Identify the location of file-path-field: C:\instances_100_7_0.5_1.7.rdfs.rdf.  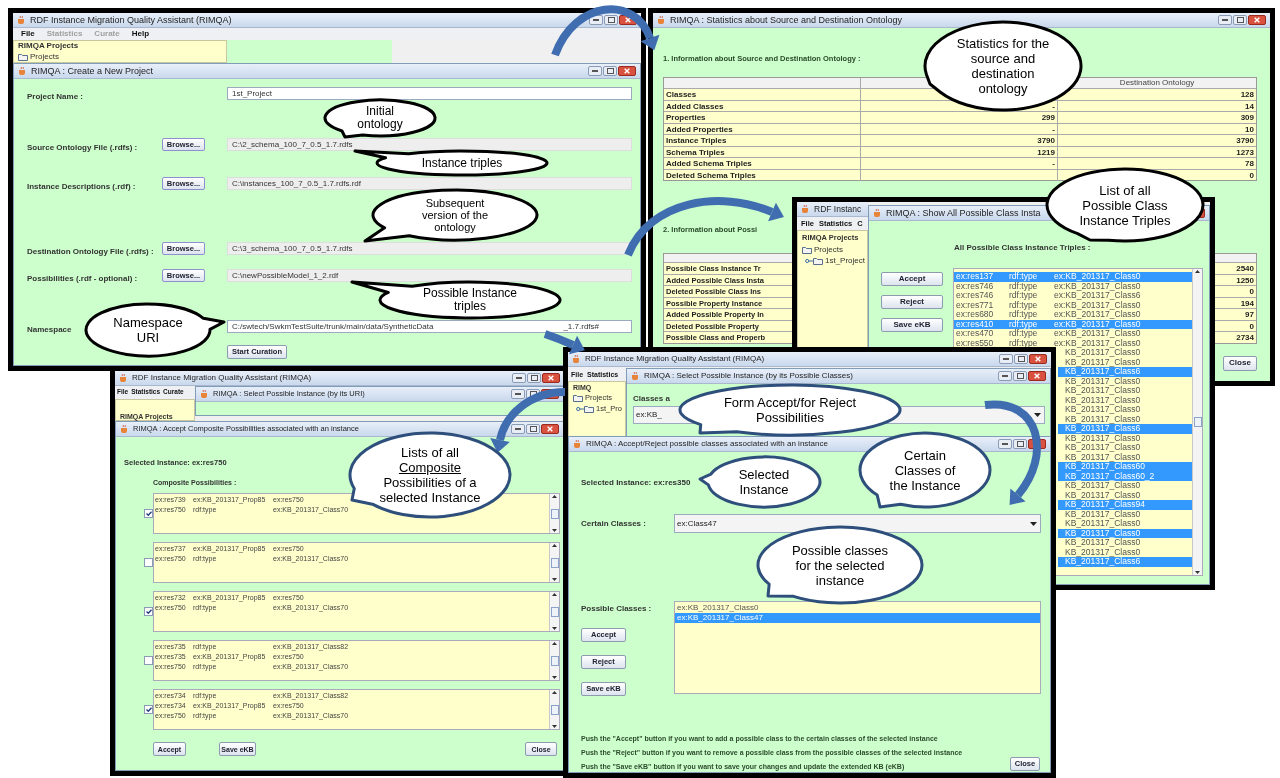
(429, 183).